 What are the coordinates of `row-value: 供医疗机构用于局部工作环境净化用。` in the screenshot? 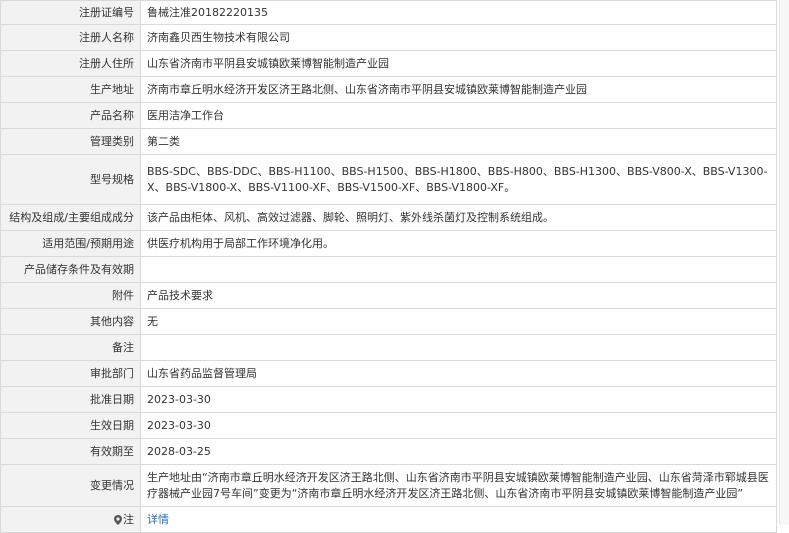 It's located at (458, 243).